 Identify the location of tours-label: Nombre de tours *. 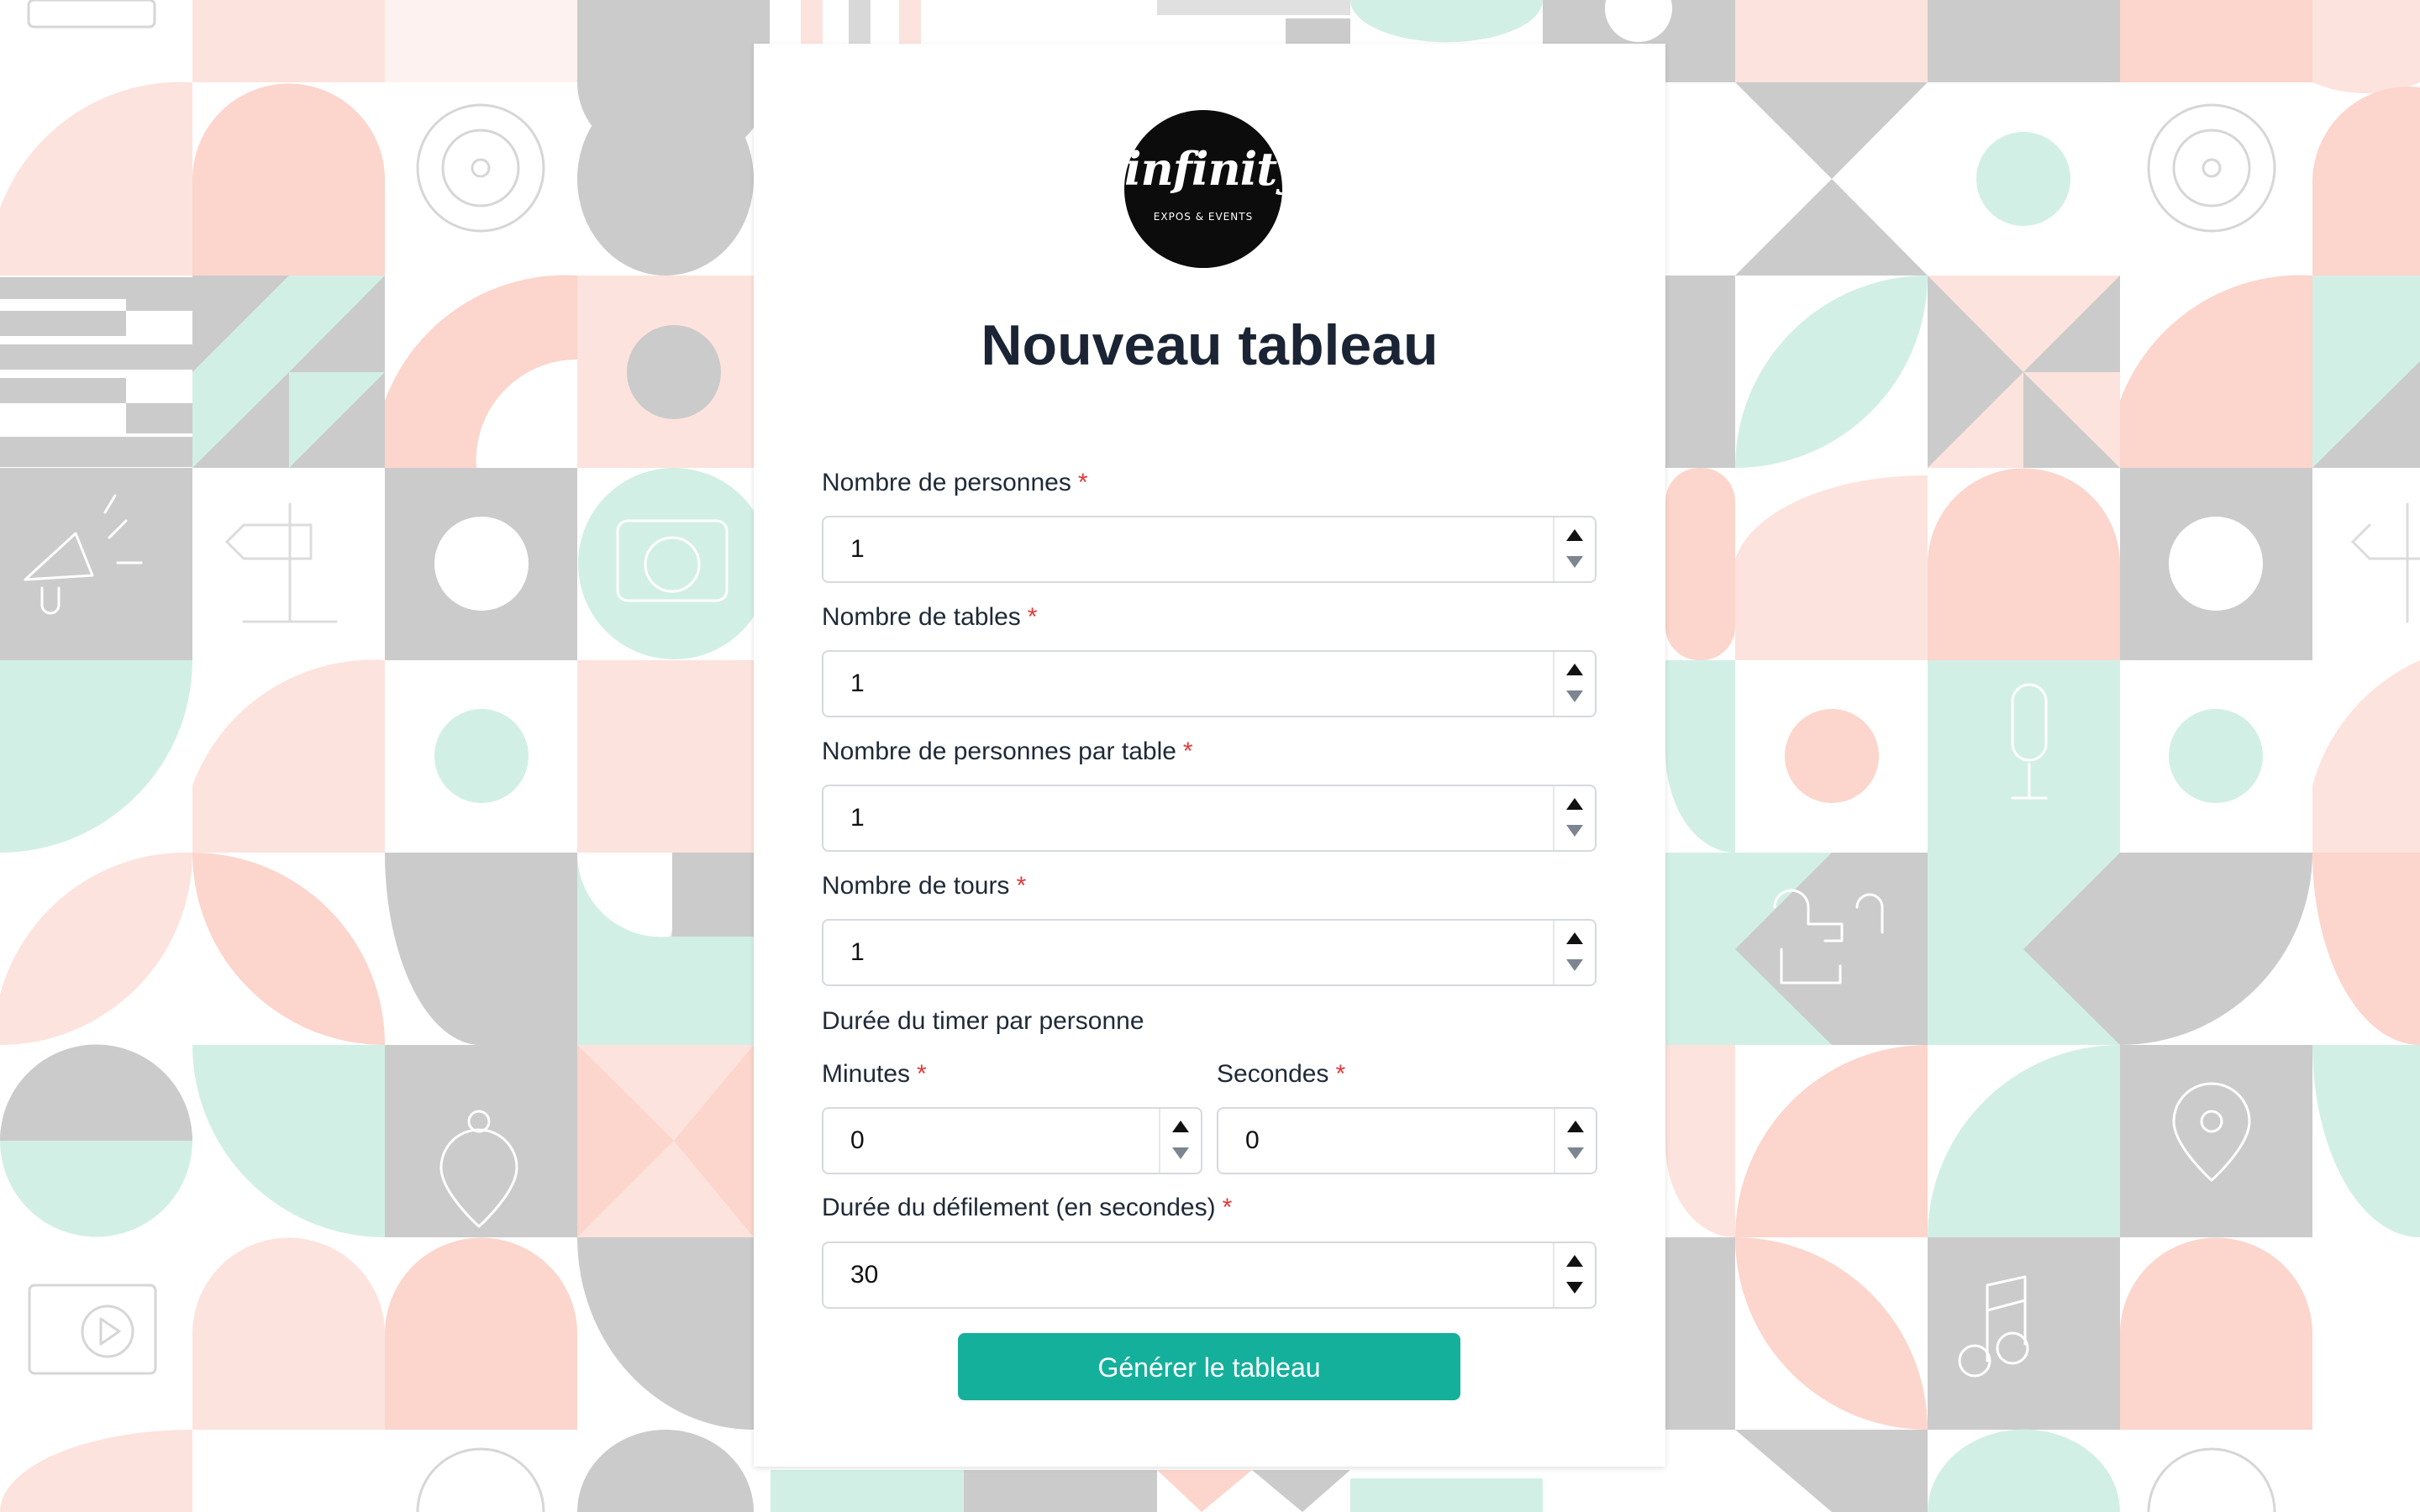
(924, 886).